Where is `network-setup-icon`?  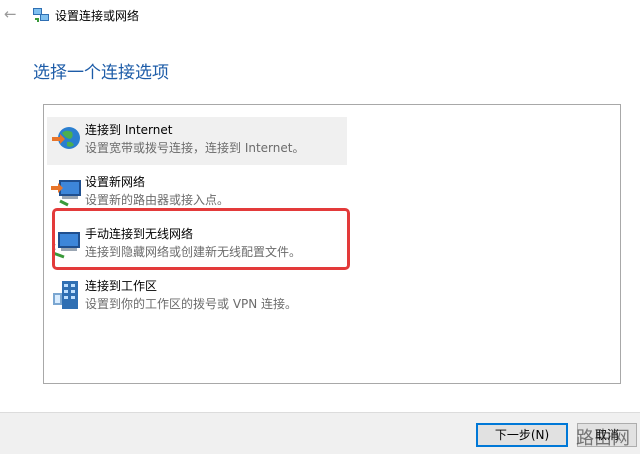 network-setup-icon is located at coordinates (41, 15).